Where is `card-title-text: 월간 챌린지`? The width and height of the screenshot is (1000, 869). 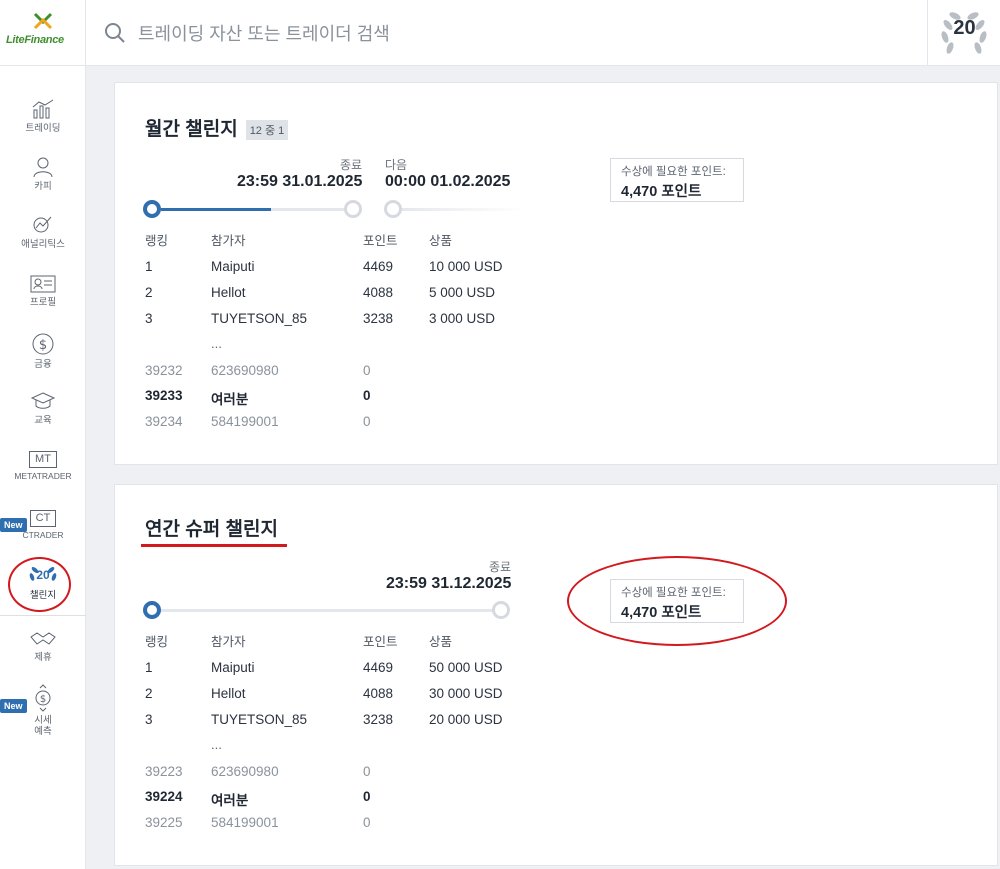
card-title-text: 월간 챌린지 is located at coordinates (191, 129).